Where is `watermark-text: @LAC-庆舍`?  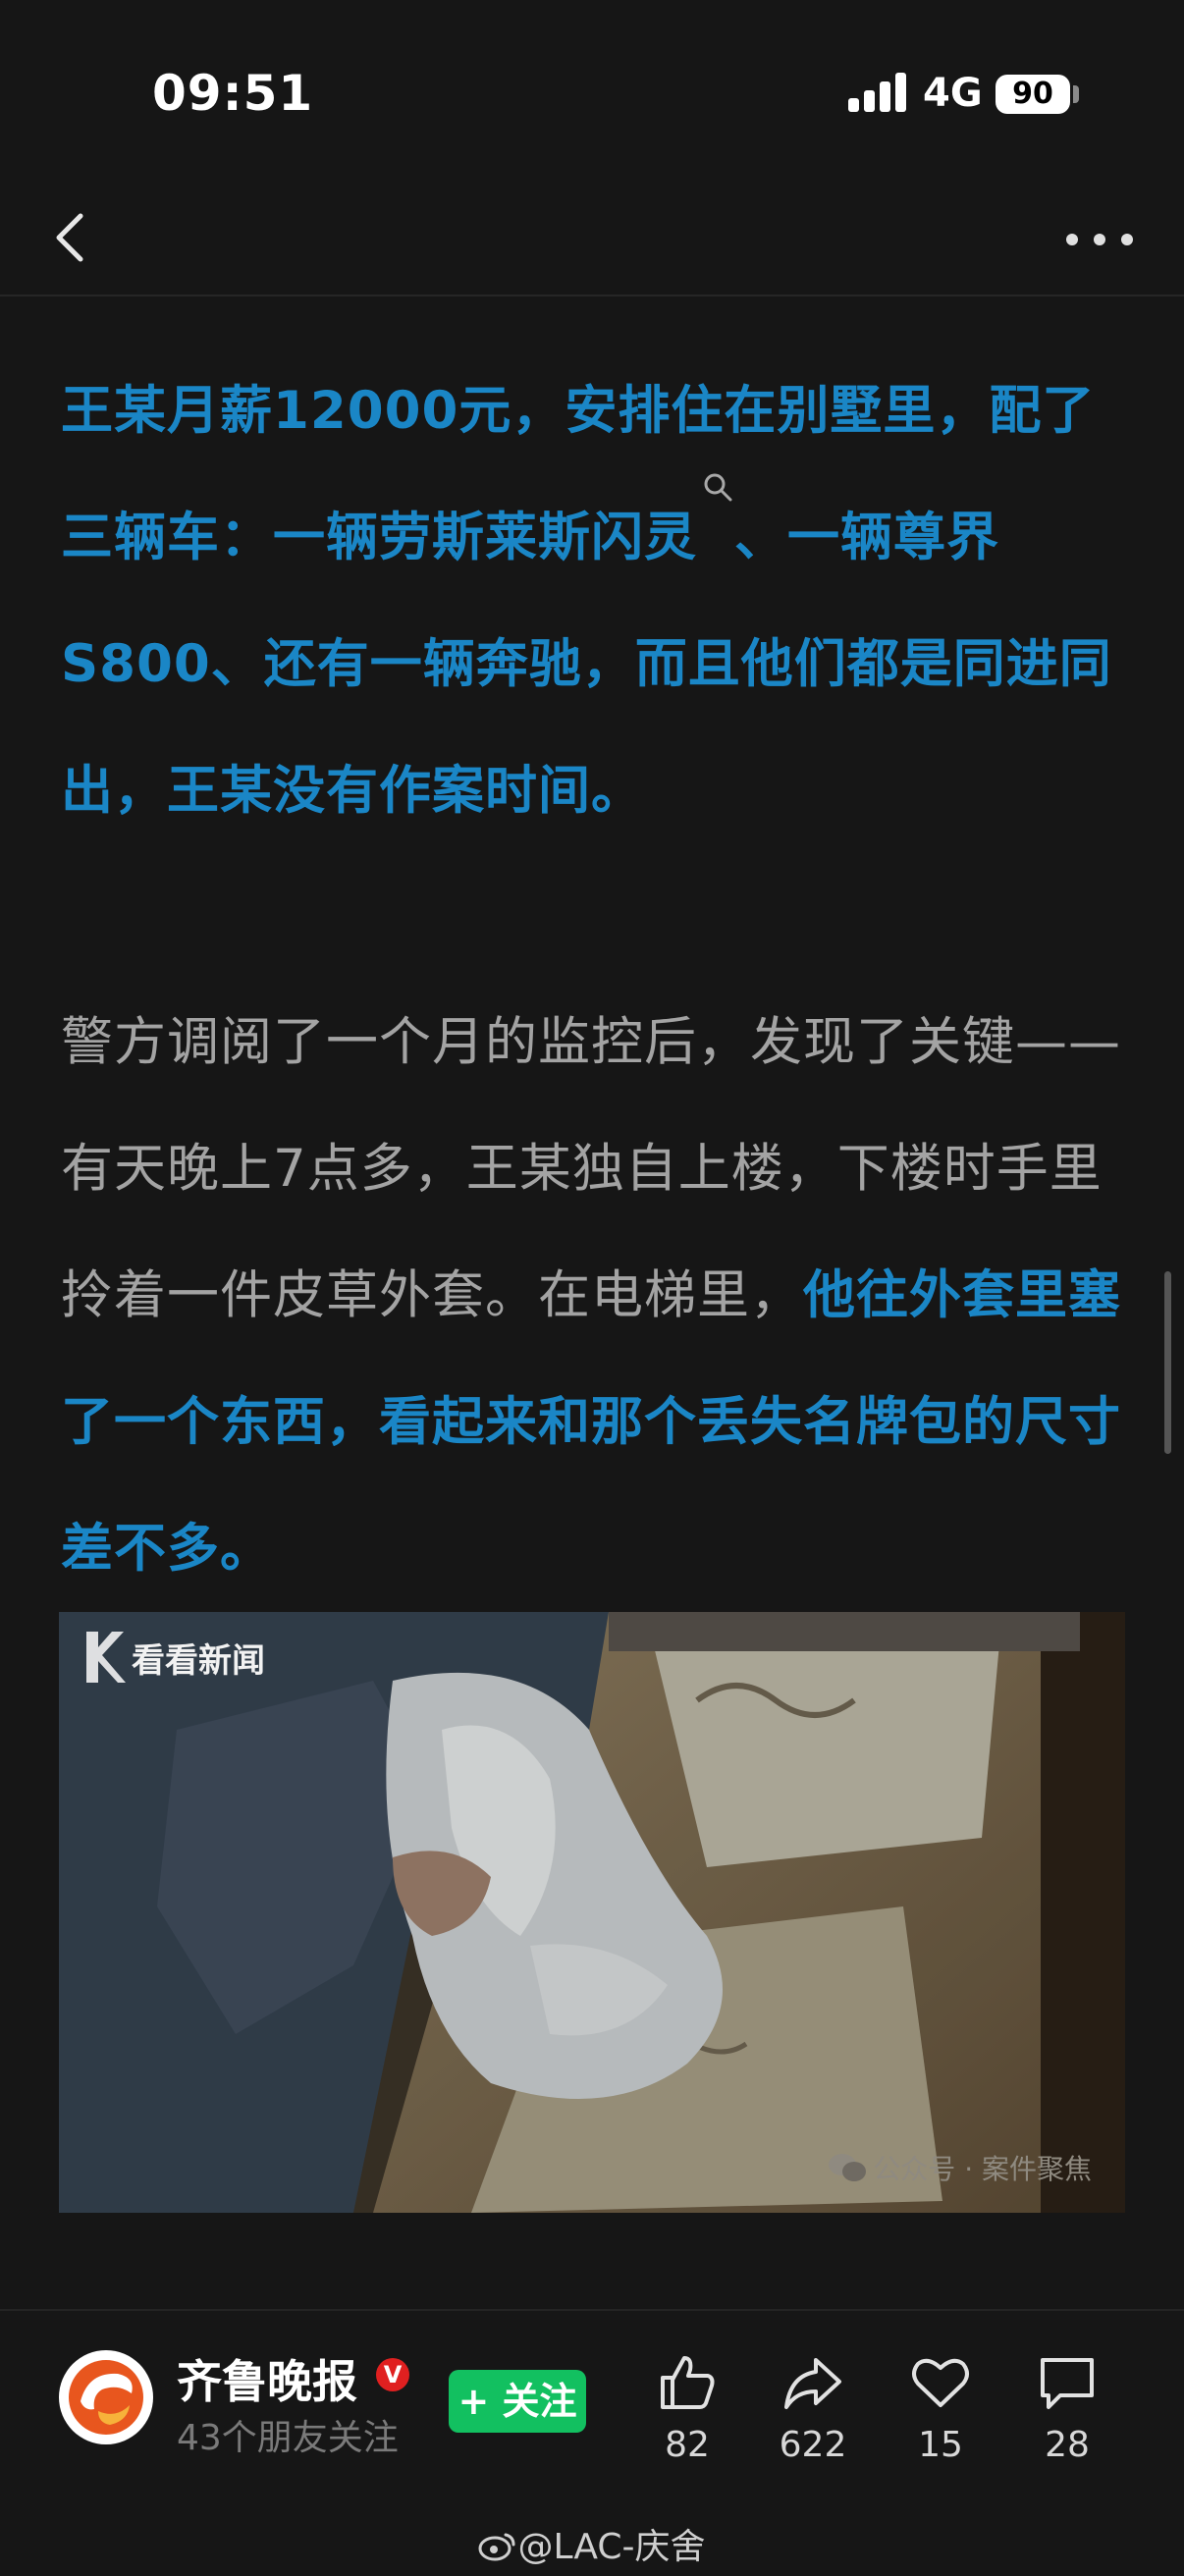 watermark-text: @LAC-庆舍 is located at coordinates (611, 2547).